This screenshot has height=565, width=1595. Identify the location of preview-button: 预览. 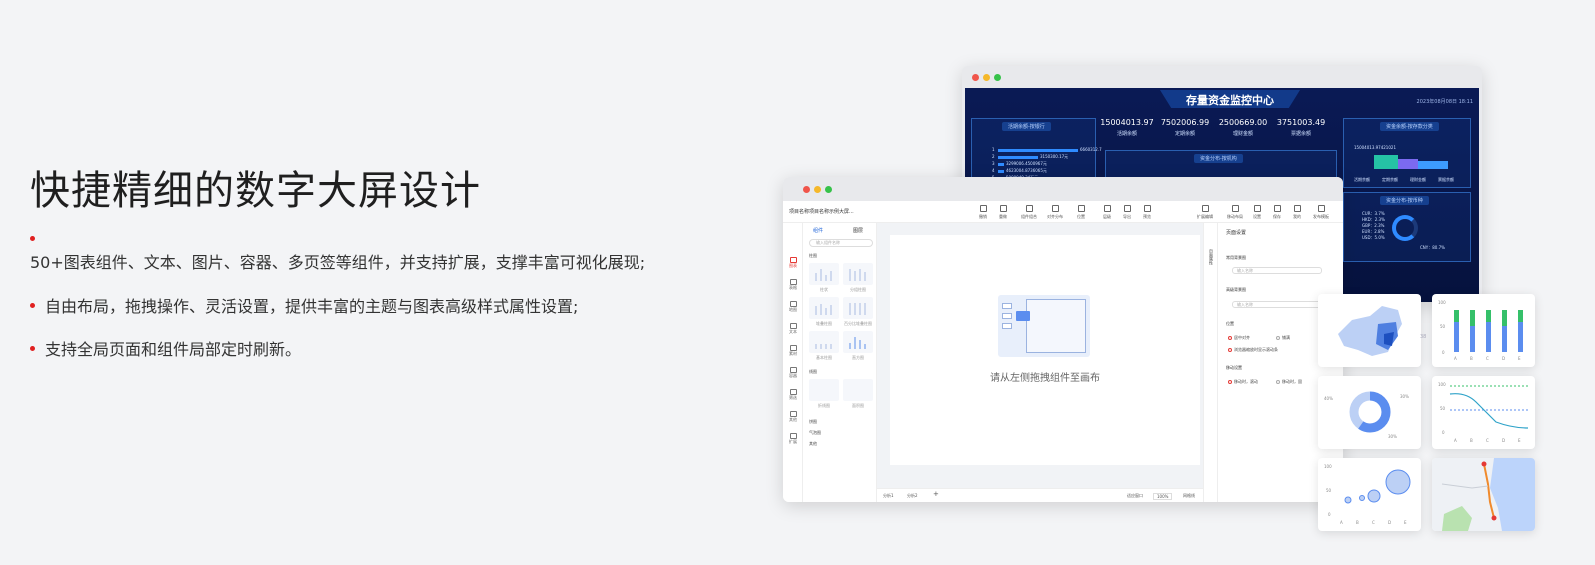
(1147, 212).